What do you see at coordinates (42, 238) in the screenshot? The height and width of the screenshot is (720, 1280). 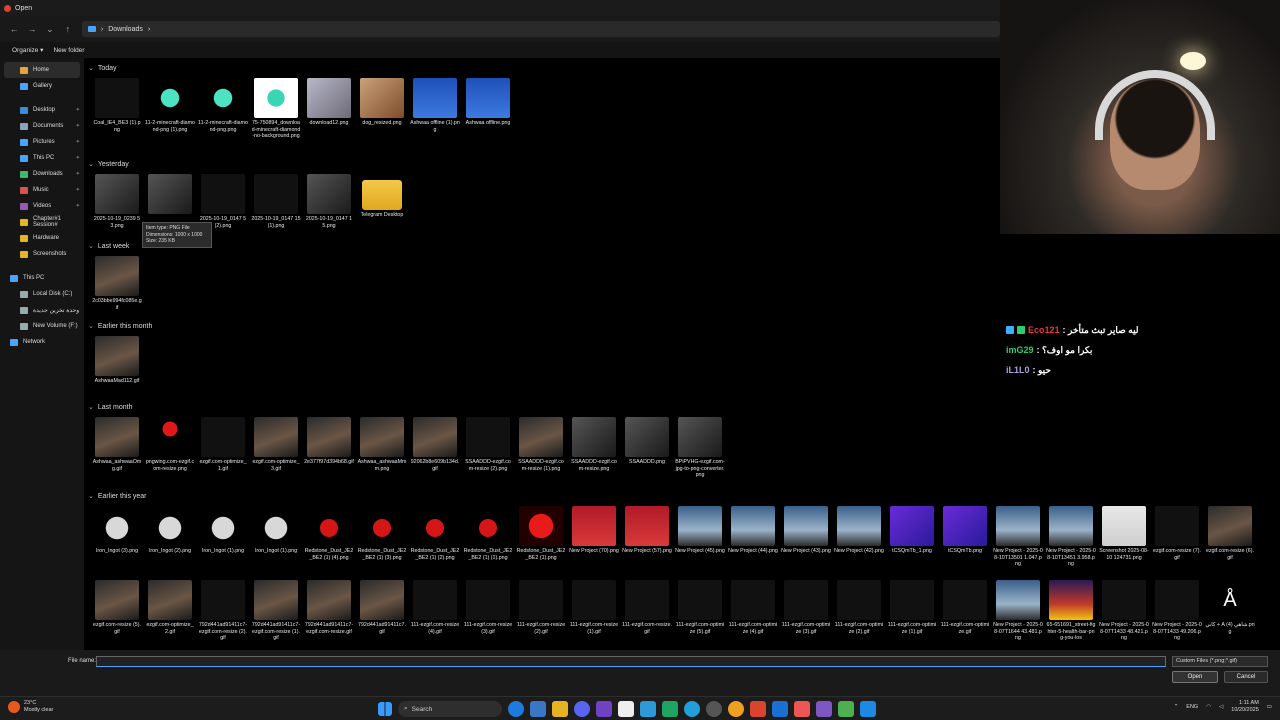 I see `sidebar-item: Hardware` at bounding box center [42, 238].